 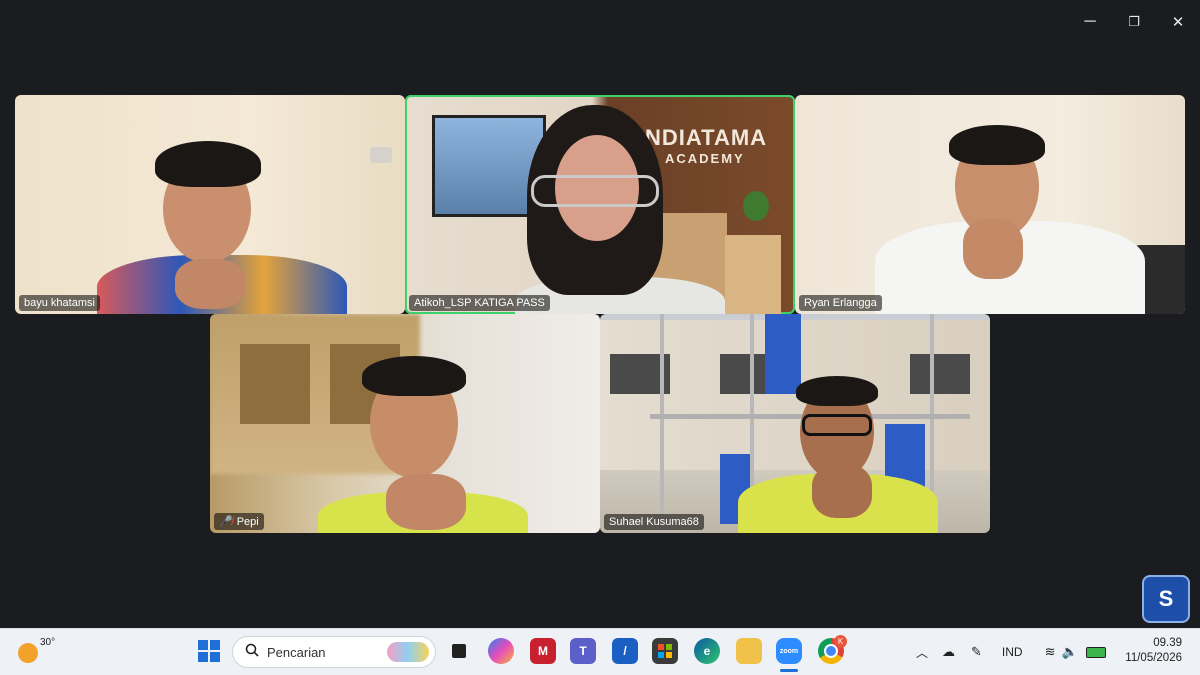 What do you see at coordinates (408, 652) in the screenshot?
I see `search-highlight-icon` at bounding box center [408, 652].